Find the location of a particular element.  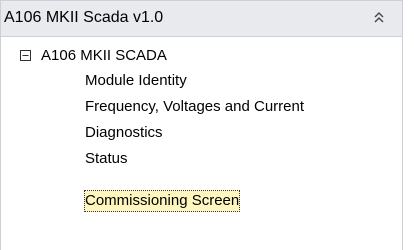

tree-item-frequency-voltages-current: Frequency, Voltages and Current is located at coordinates (194, 107).